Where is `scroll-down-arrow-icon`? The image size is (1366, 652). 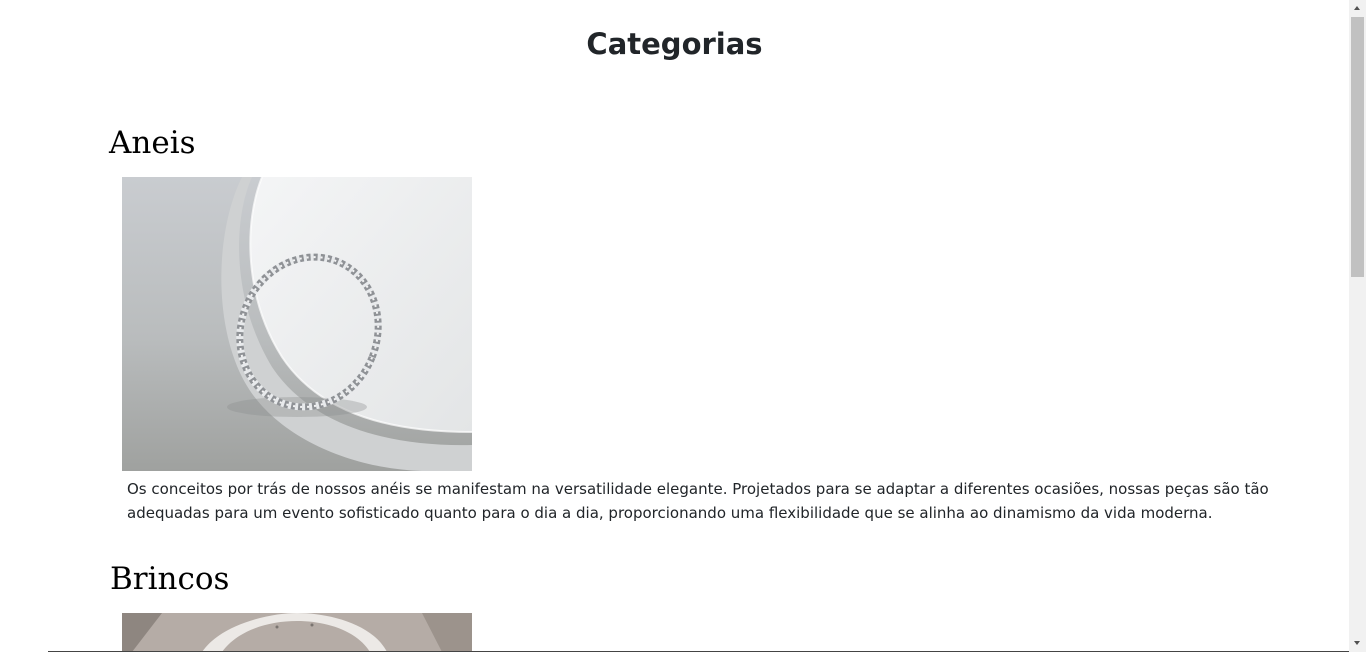
scroll-down-arrow-icon is located at coordinates (1357, 643).